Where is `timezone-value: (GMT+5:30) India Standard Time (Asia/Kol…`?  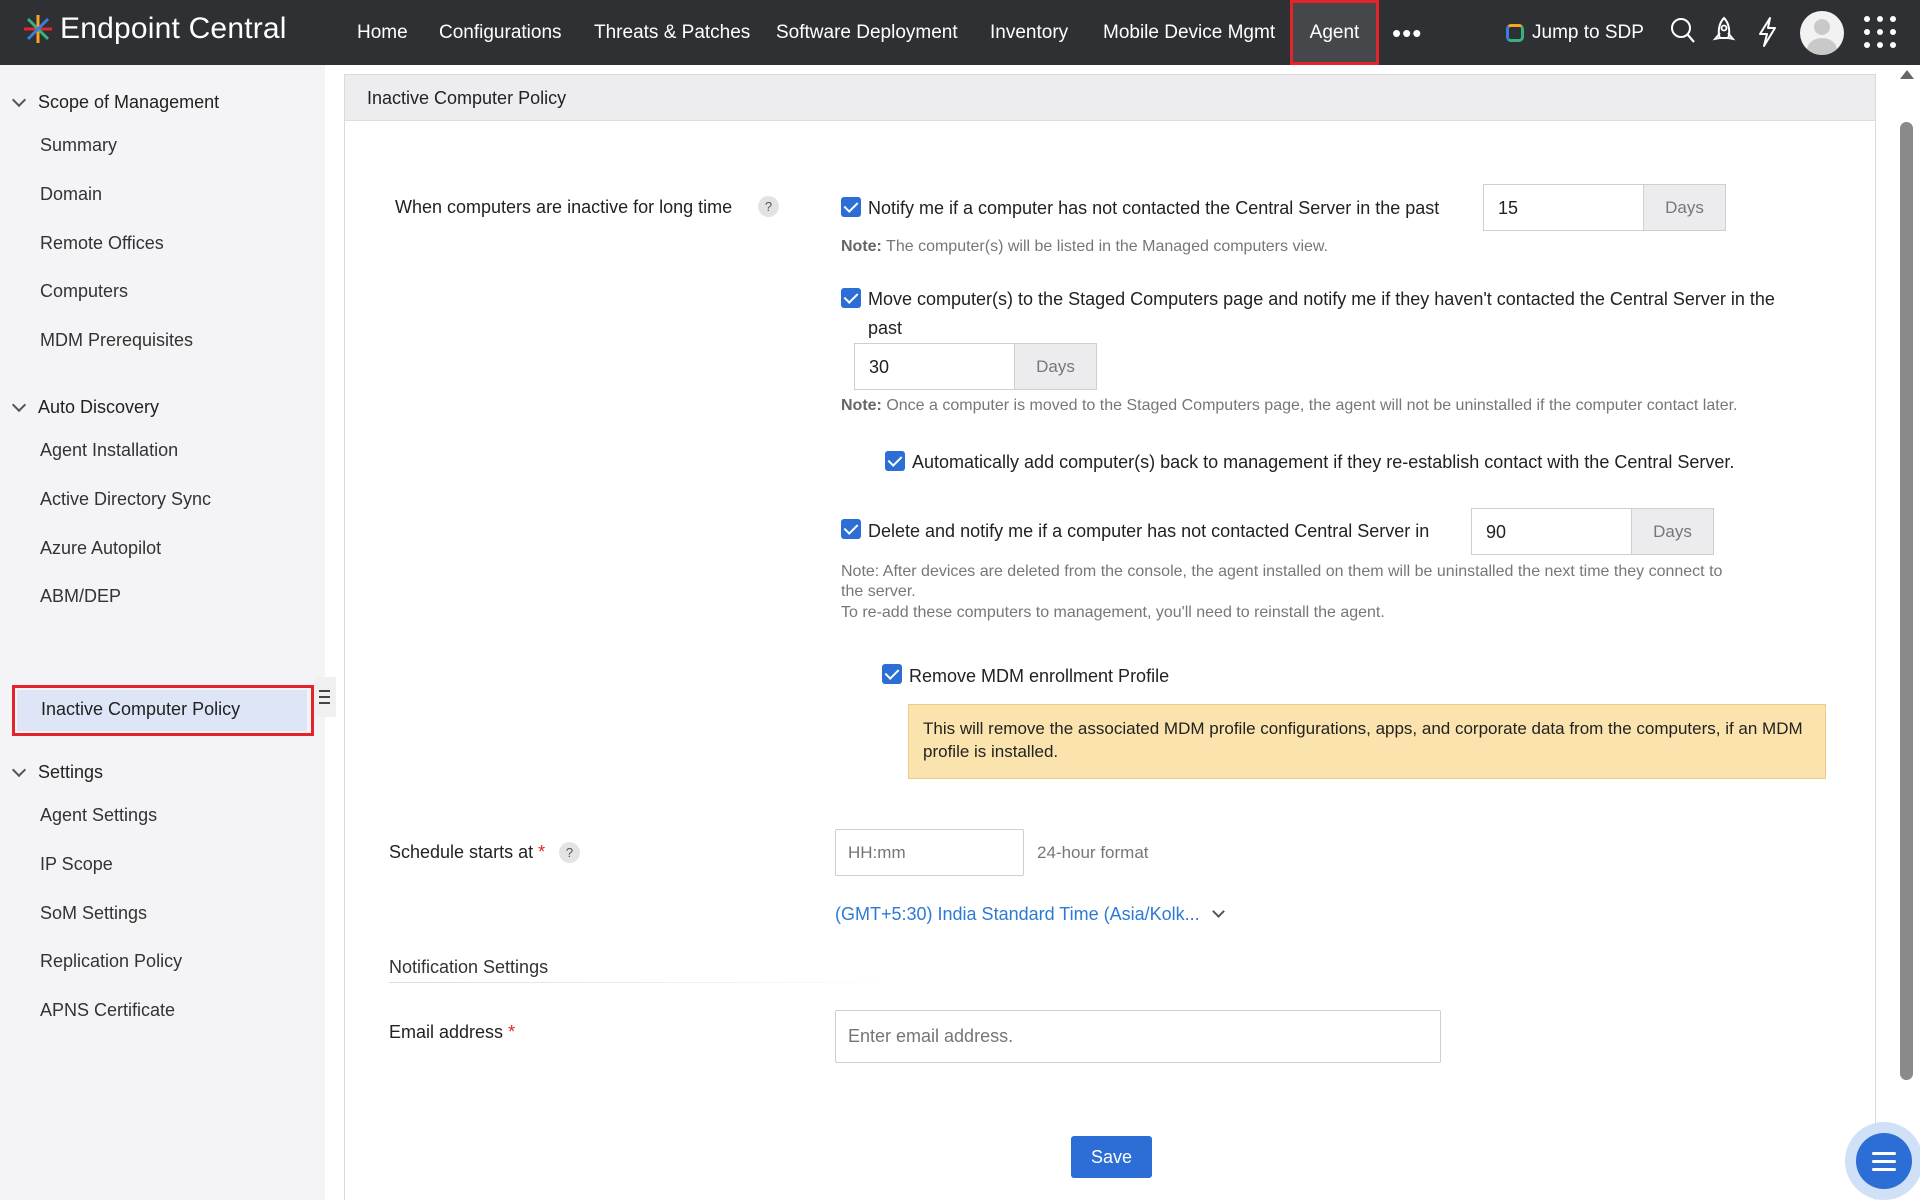 timezone-value: (GMT+5:30) India Standard Time (Asia/Kol… is located at coordinates (1017, 914).